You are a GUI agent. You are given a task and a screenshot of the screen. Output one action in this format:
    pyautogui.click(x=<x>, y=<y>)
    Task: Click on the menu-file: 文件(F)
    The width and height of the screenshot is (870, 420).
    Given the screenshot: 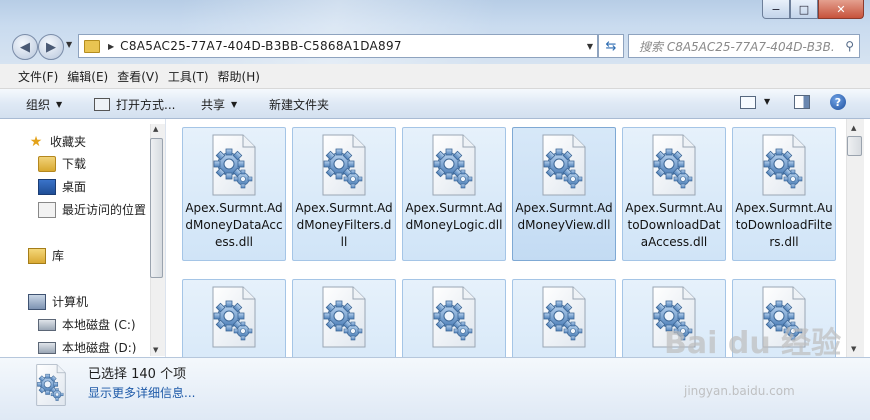 What is the action you would take?
    pyautogui.click(x=33, y=76)
    